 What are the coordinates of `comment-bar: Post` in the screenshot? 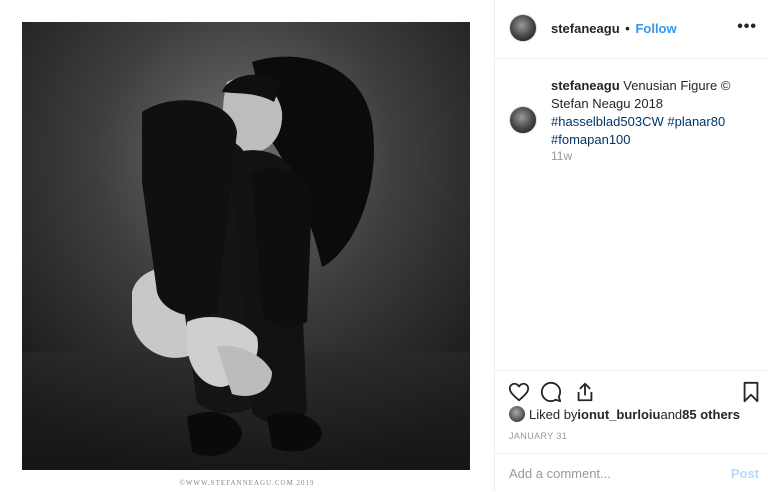 It's located at (631, 472).